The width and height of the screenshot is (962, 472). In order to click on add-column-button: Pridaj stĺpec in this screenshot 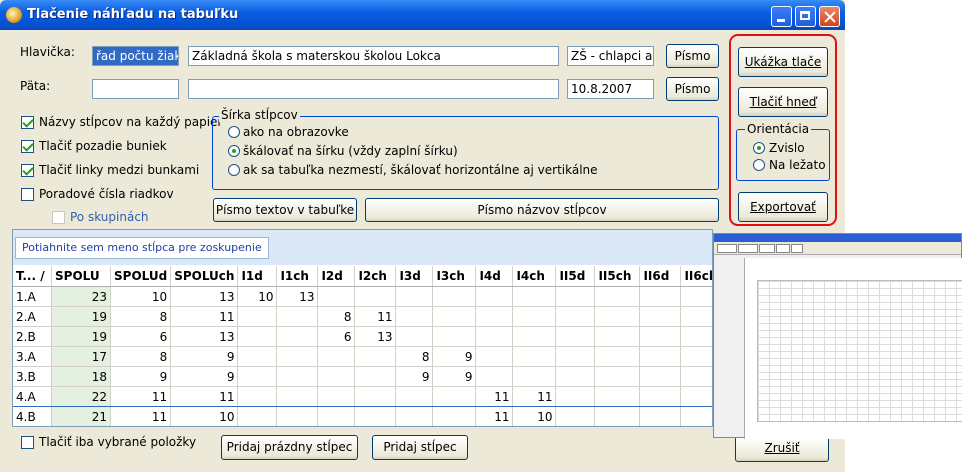, I will do `click(420, 447)`.